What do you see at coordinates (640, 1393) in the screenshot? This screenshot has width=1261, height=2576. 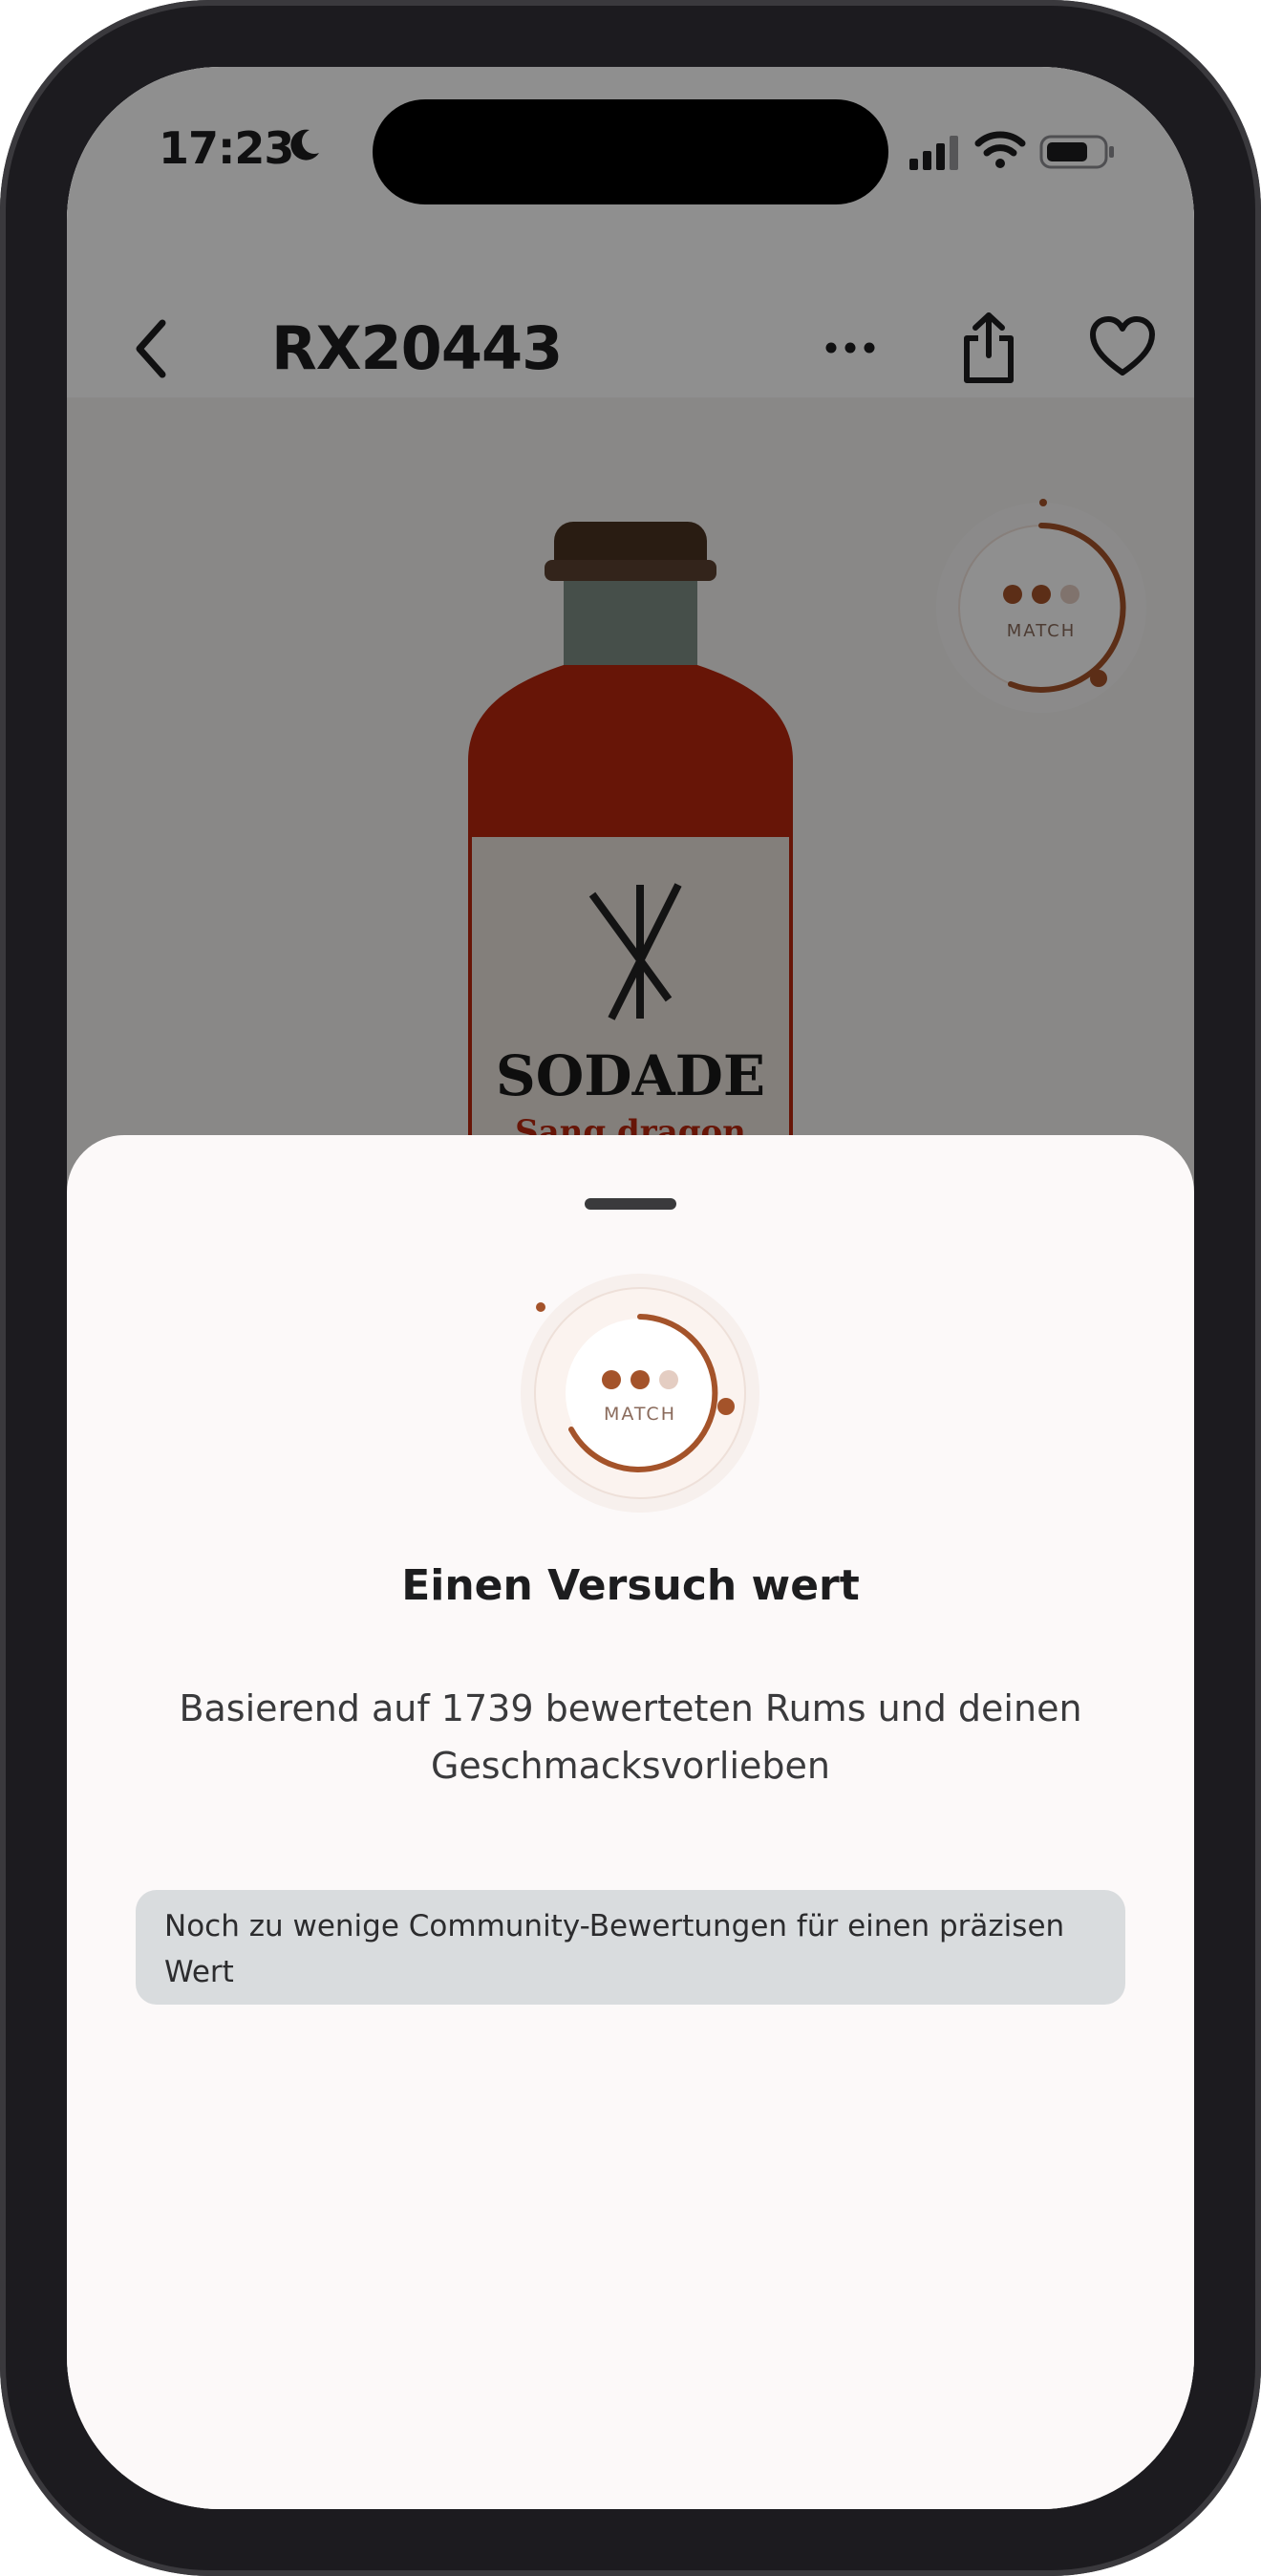 I see `match-badge-large: MATCH` at bounding box center [640, 1393].